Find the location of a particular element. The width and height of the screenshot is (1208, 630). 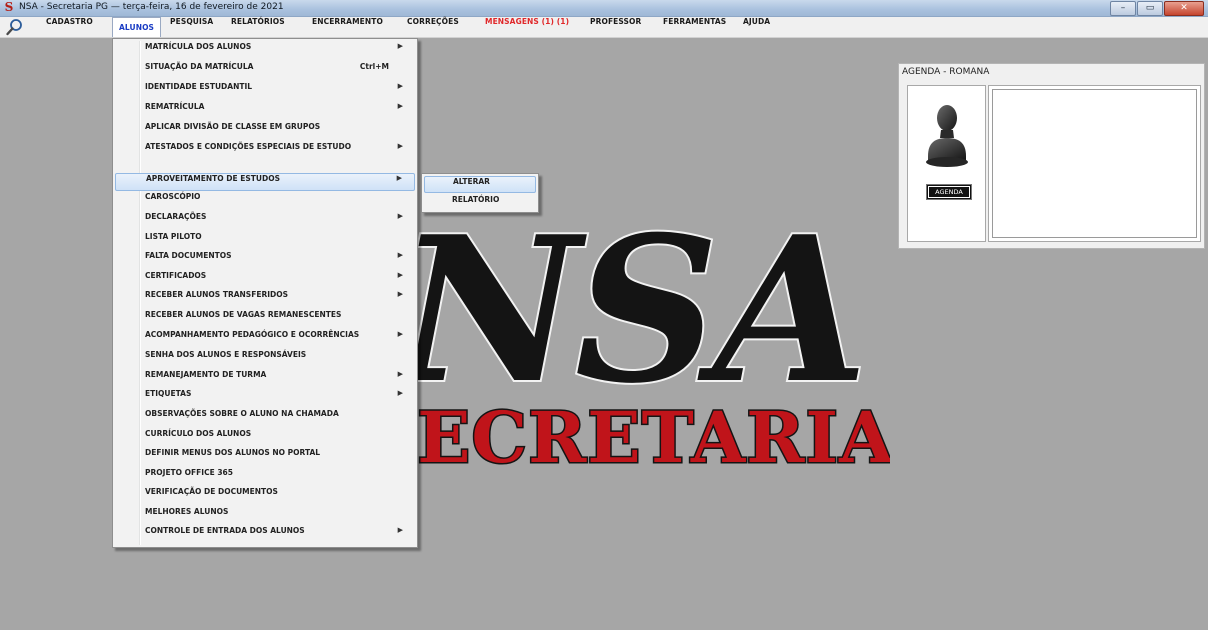

agenda-panel: AGENDA - ROMANA AGENDA is located at coordinates (1051, 156).